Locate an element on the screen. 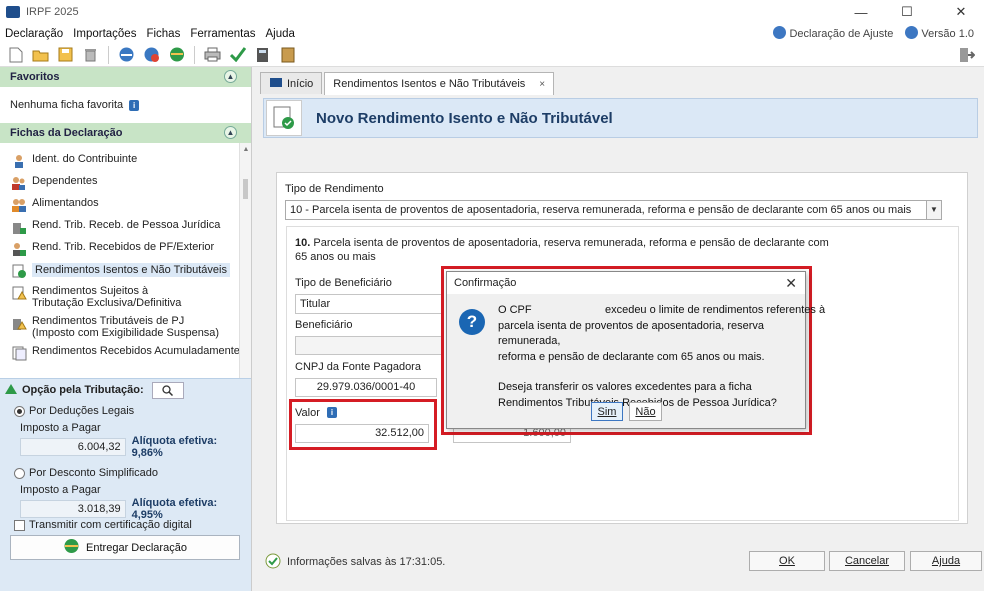 This screenshot has height=591, width=984. receita-sync-icon is located at coordinates (126, 54).